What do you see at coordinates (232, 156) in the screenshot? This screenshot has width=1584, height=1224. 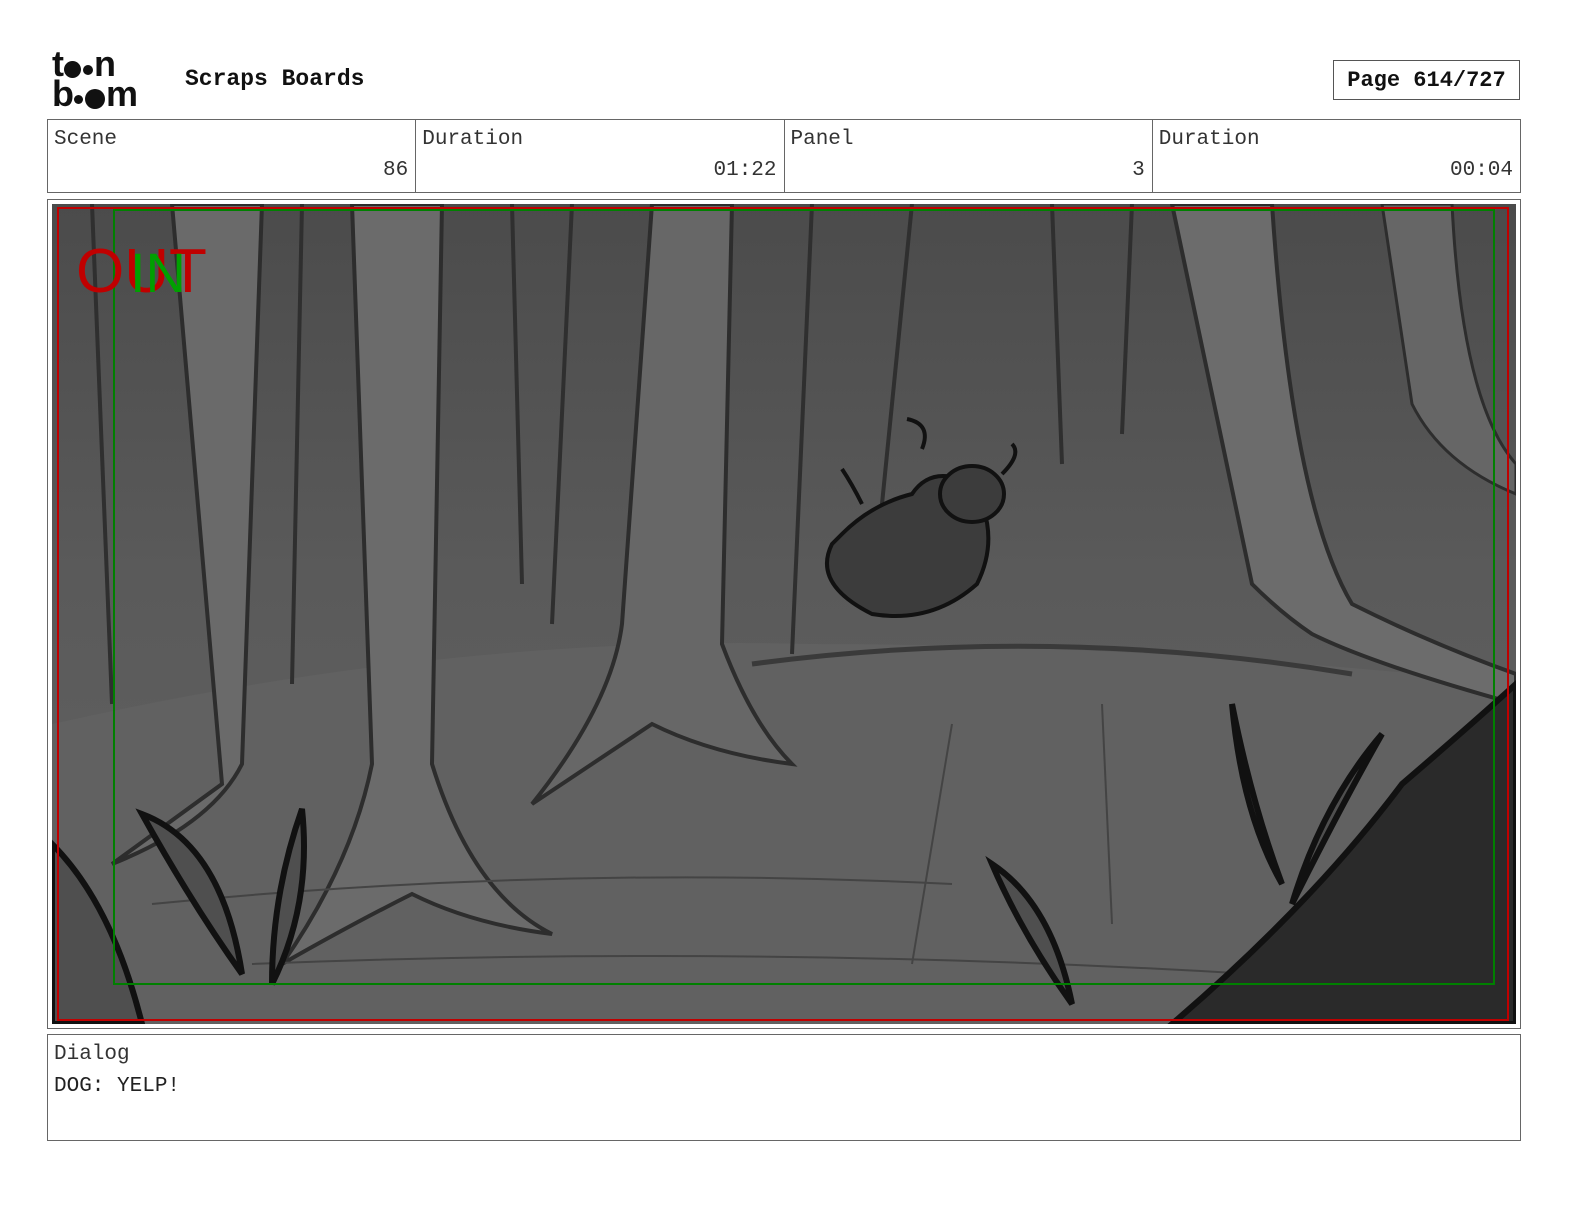 I see `scene-cell: Scene 86` at bounding box center [232, 156].